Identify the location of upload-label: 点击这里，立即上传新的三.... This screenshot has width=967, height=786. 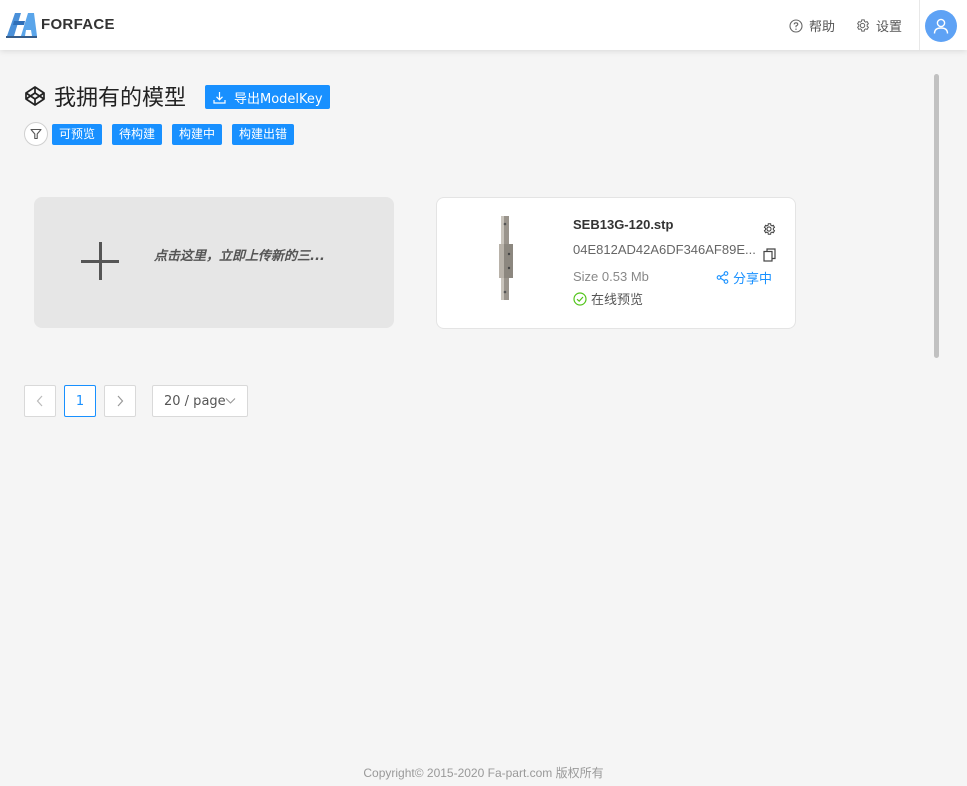
(239, 256).